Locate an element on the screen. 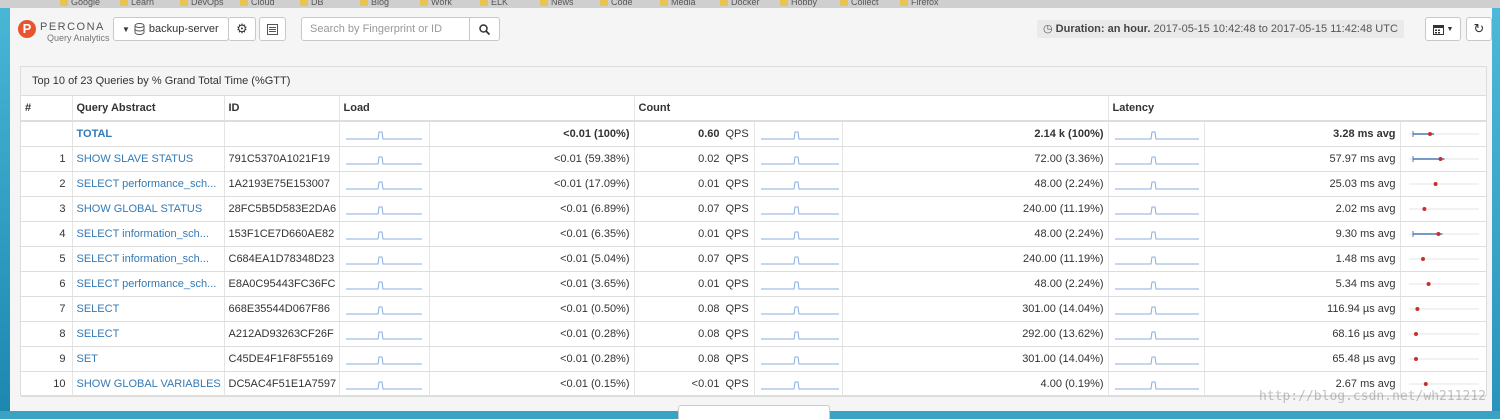 This screenshot has height=419, width=1500. bookmark-item: Collect is located at coordinates (859, 3).